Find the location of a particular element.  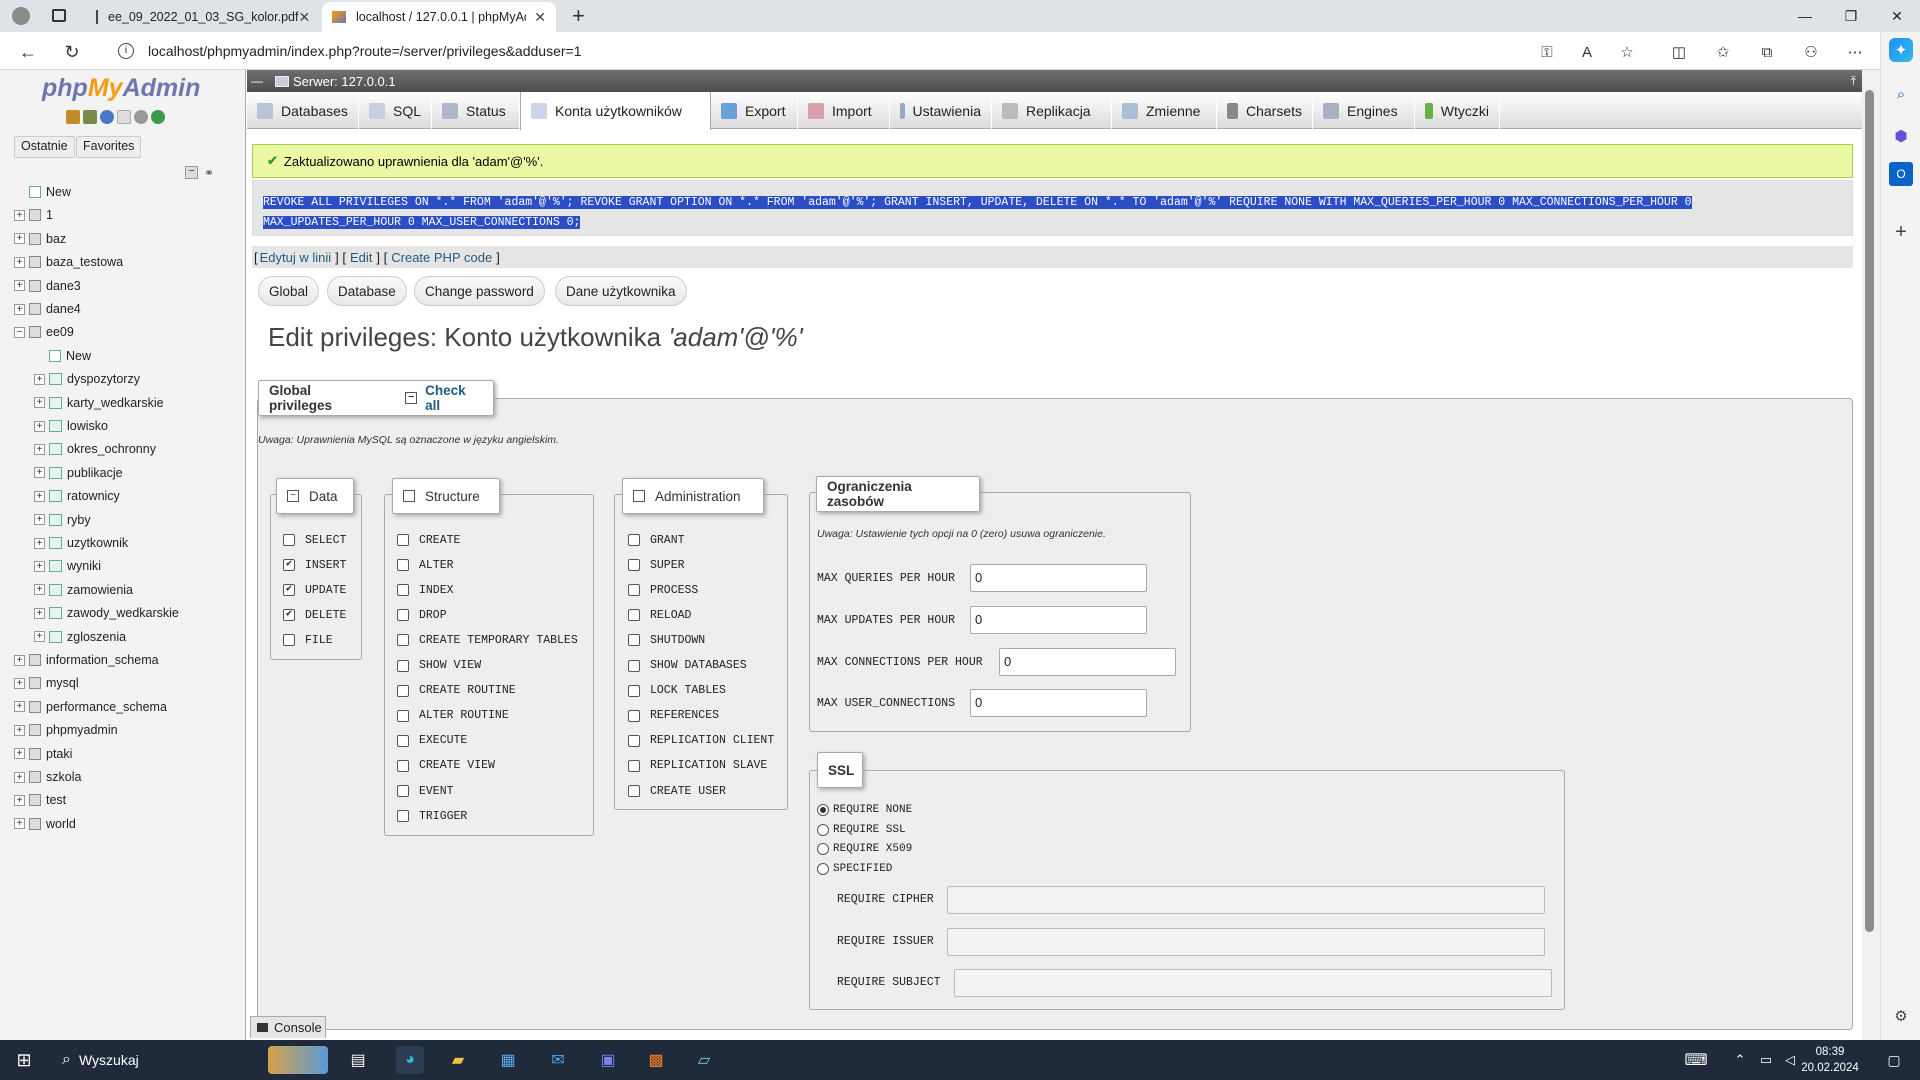

key-icon: ⚿ is located at coordinates (1547, 52).